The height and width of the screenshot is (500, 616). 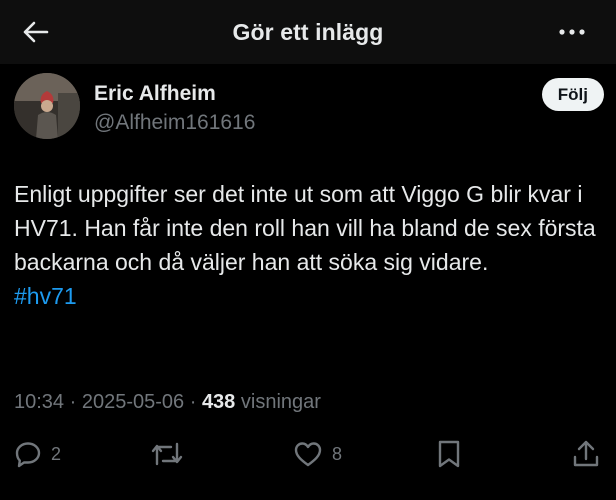 I want to click on author-row: Eric Alfheim @Alfheim161616 Följ, so click(x=309, y=108).